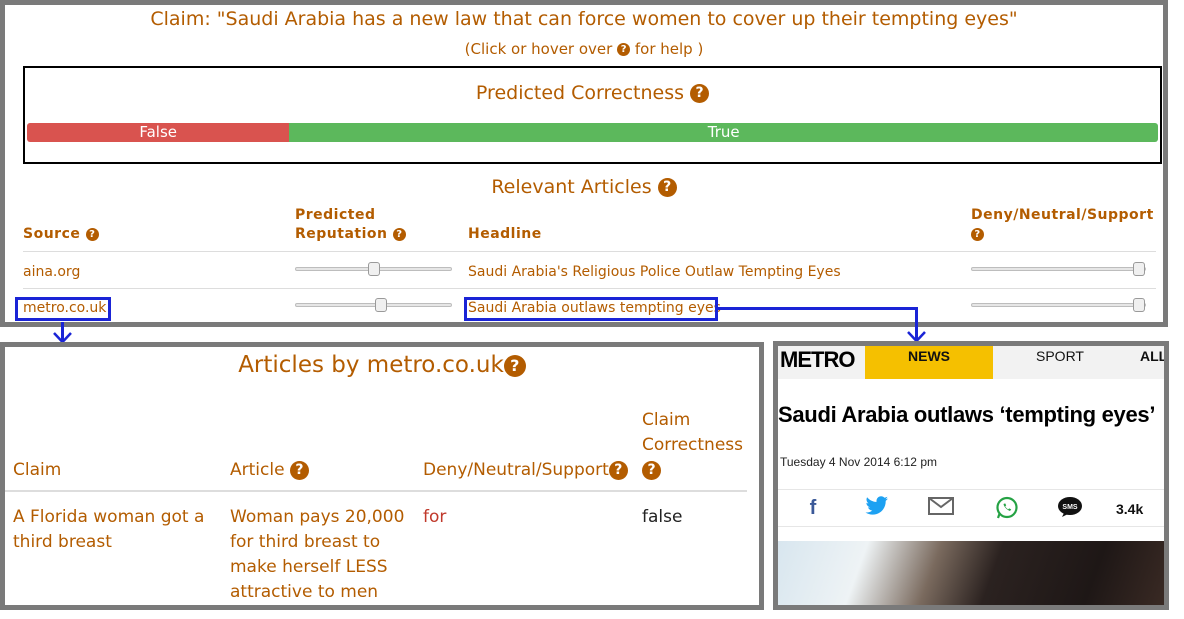 The image size is (1184, 619). What do you see at coordinates (1060, 356) in the screenshot?
I see `nav-sport: SPORT` at bounding box center [1060, 356].